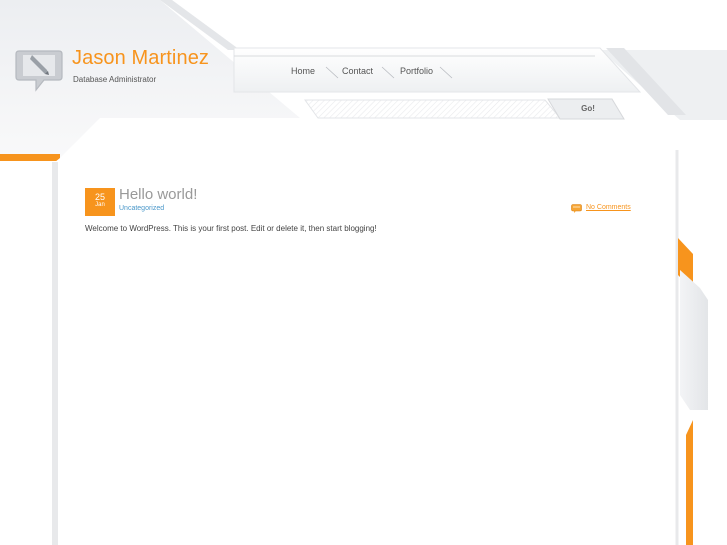  Describe the element at coordinates (588, 109) in the screenshot. I see `search-go-button: Go!` at that location.